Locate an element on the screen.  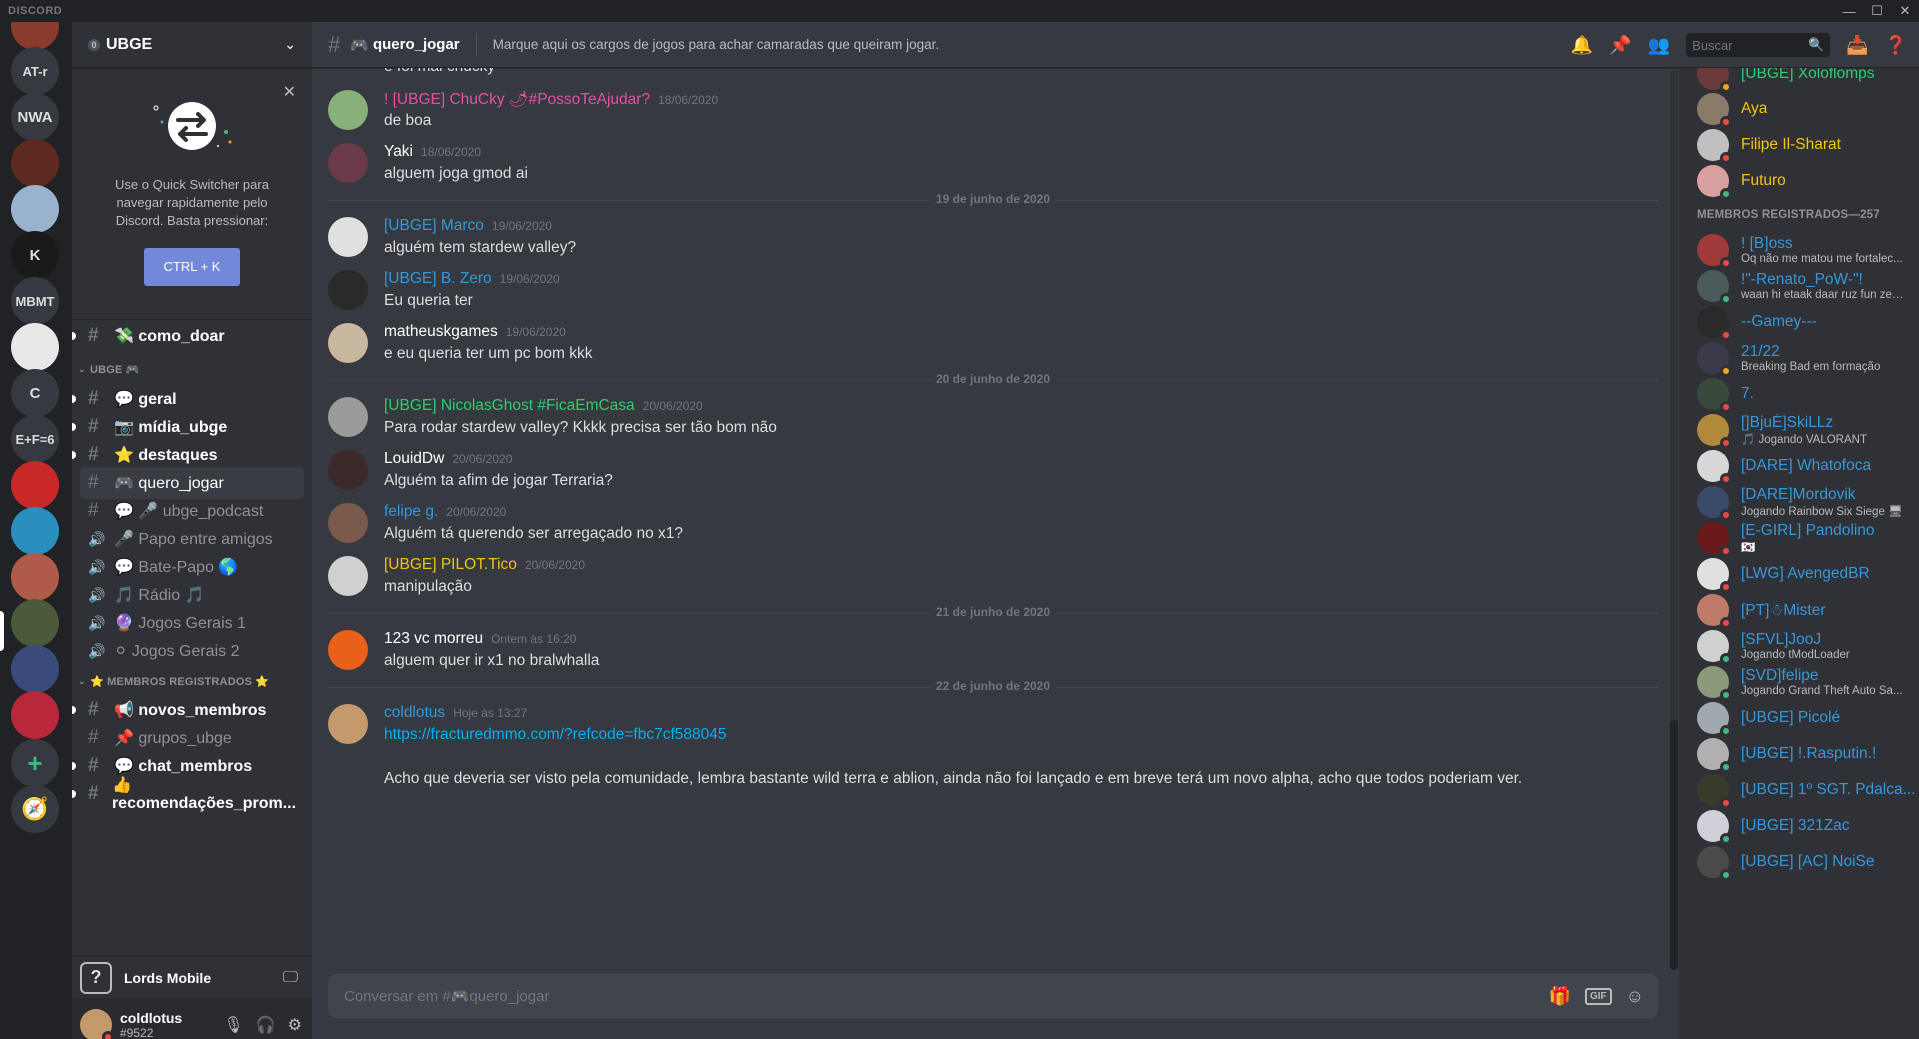
member-item: [UBGE] [AC] NoiSe is located at coordinates (1807, 862).